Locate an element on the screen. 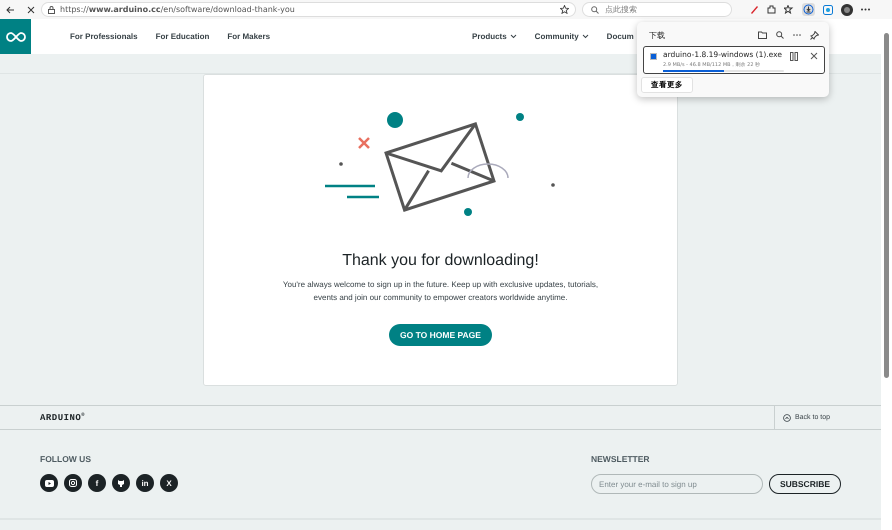 The image size is (892, 530). back-icon is located at coordinates (10, 10).